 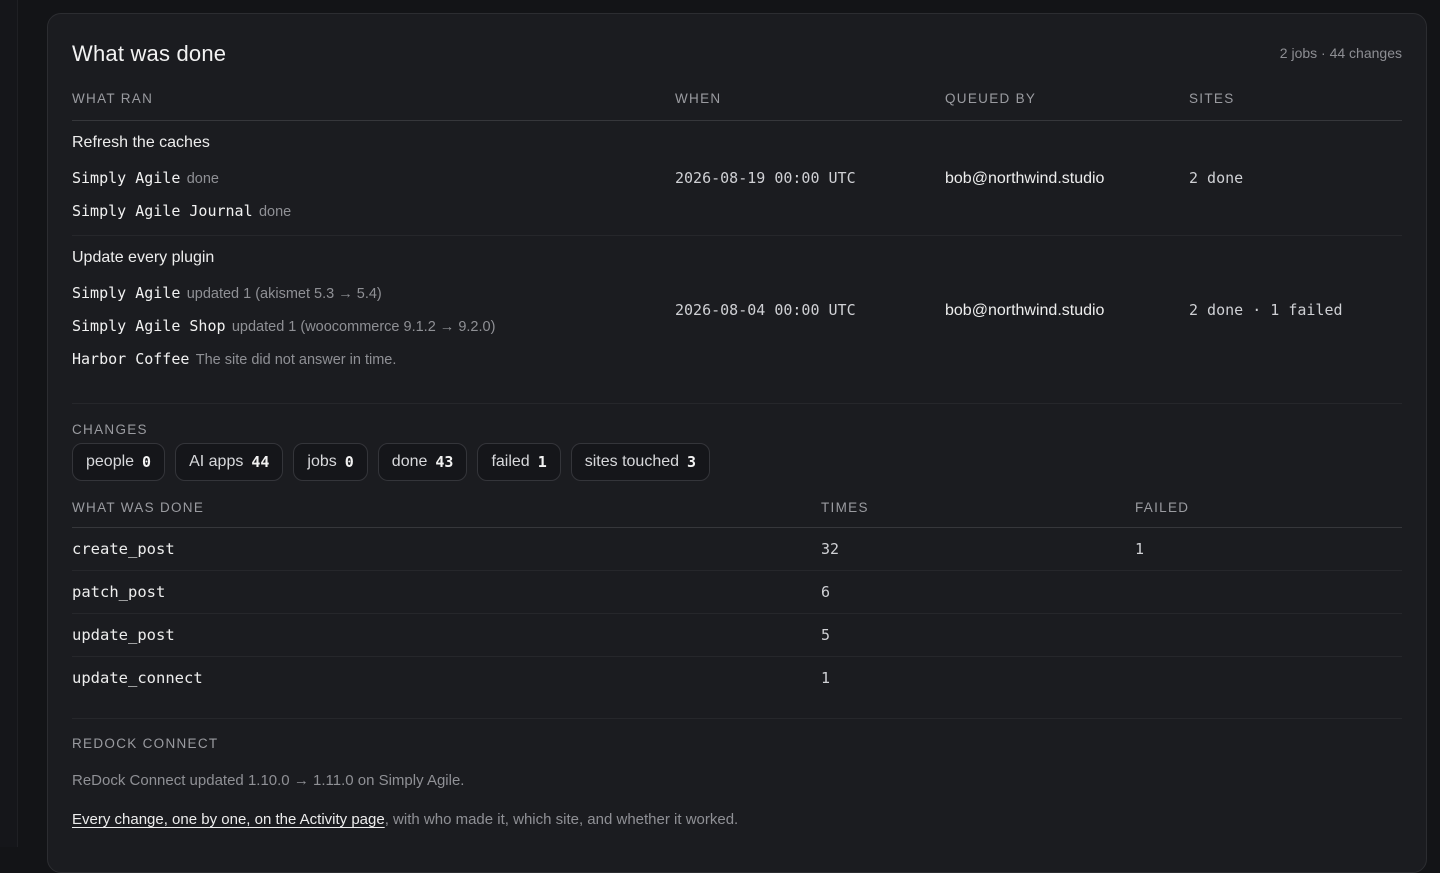 I want to click on action-name: patch_post, so click(x=119, y=592).